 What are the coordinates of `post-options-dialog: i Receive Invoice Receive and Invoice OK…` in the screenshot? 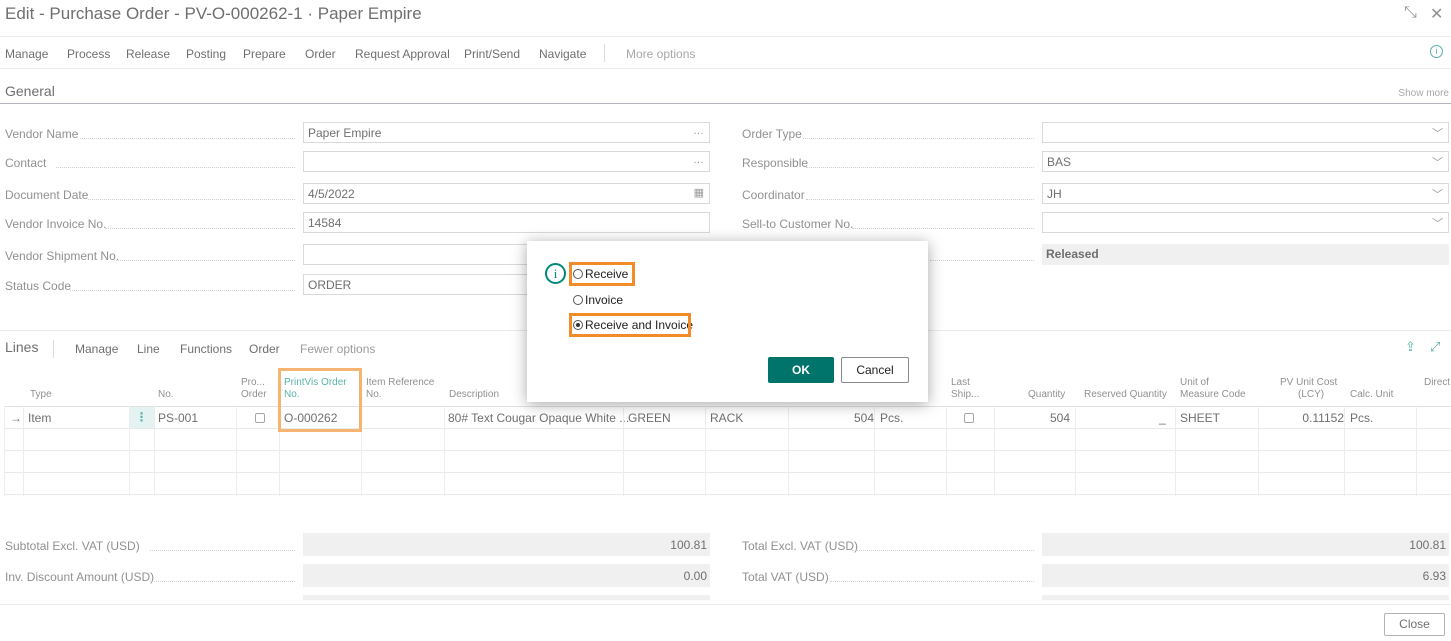 It's located at (727, 321).